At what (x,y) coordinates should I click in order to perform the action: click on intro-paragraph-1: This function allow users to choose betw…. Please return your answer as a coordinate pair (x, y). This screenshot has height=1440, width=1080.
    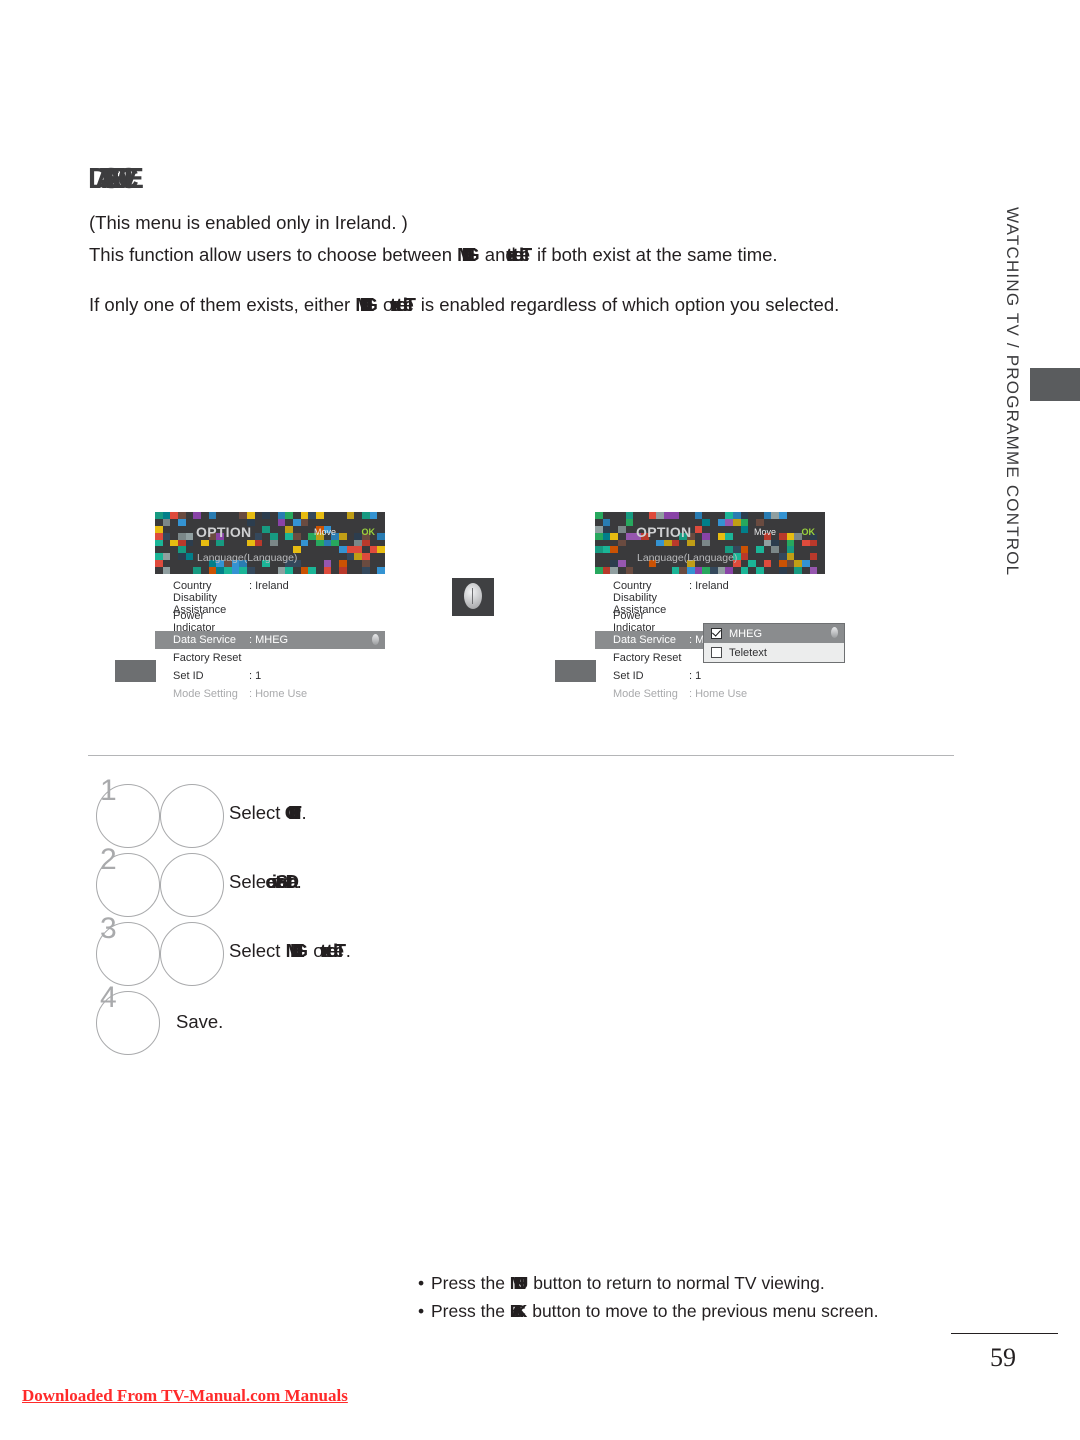
    Looking at the image, I should click on (469, 255).